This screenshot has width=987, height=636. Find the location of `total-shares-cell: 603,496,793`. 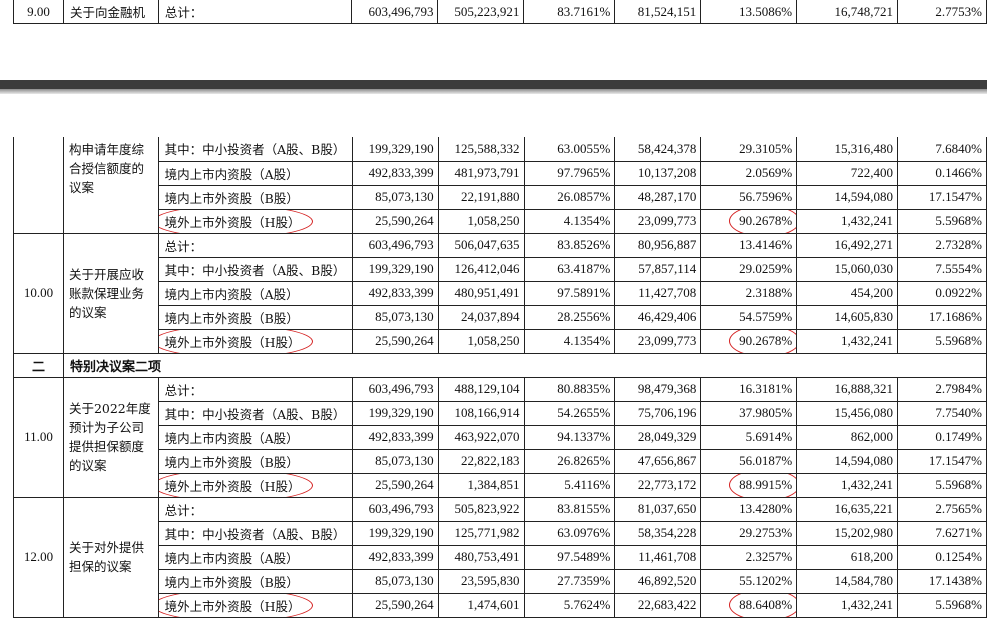

total-shares-cell: 603,496,793 is located at coordinates (395, 389).